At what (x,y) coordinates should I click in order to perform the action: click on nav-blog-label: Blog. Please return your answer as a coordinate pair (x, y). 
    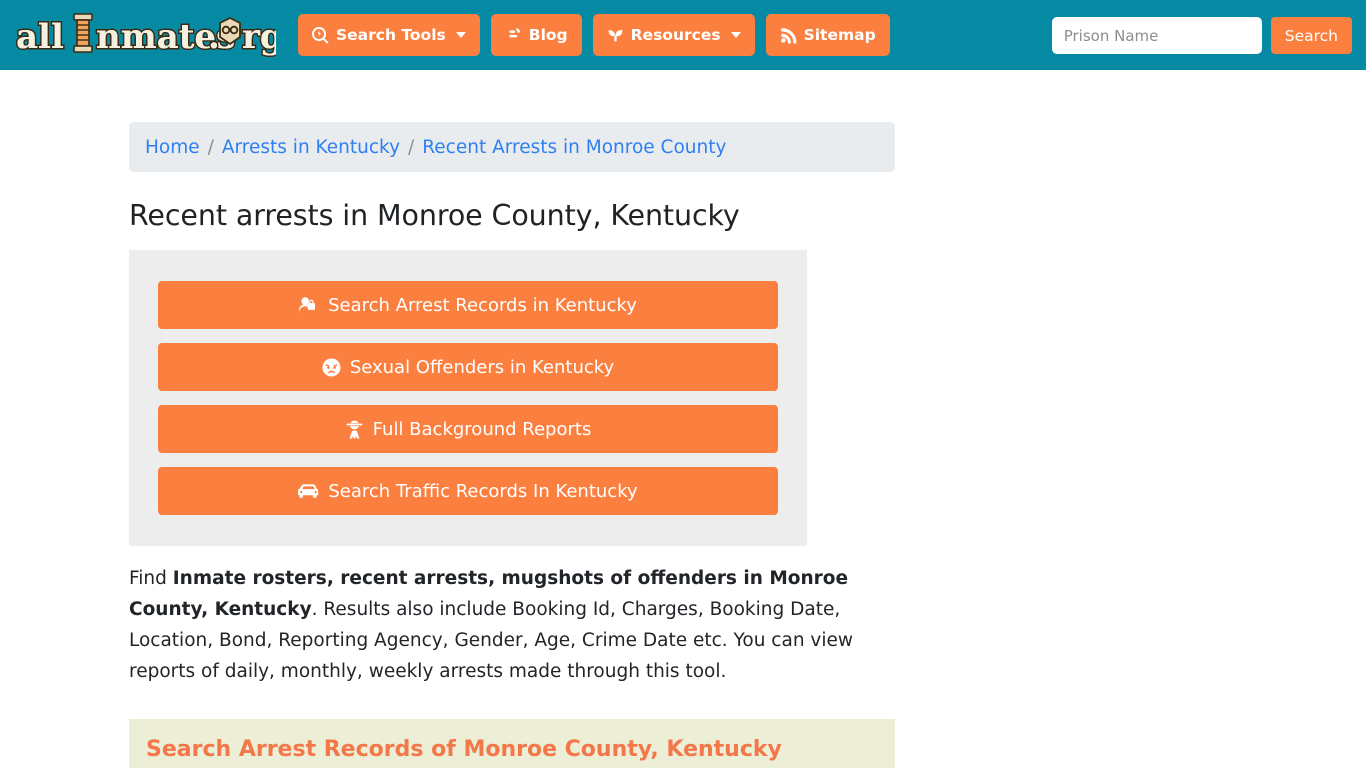
    Looking at the image, I should click on (548, 35).